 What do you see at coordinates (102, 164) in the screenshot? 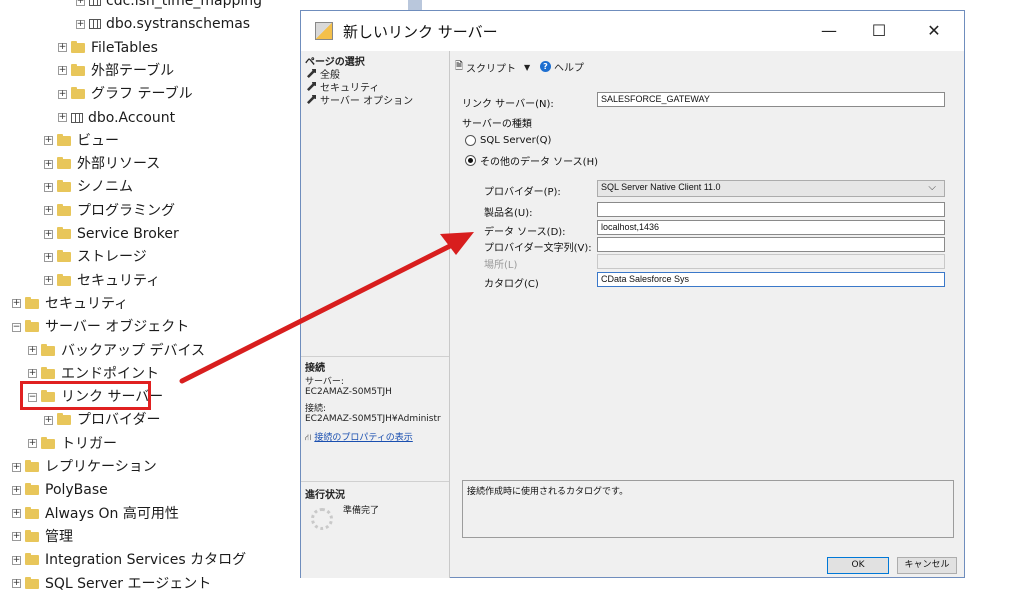
I see `tree-node: + 外部リソース` at bounding box center [102, 164].